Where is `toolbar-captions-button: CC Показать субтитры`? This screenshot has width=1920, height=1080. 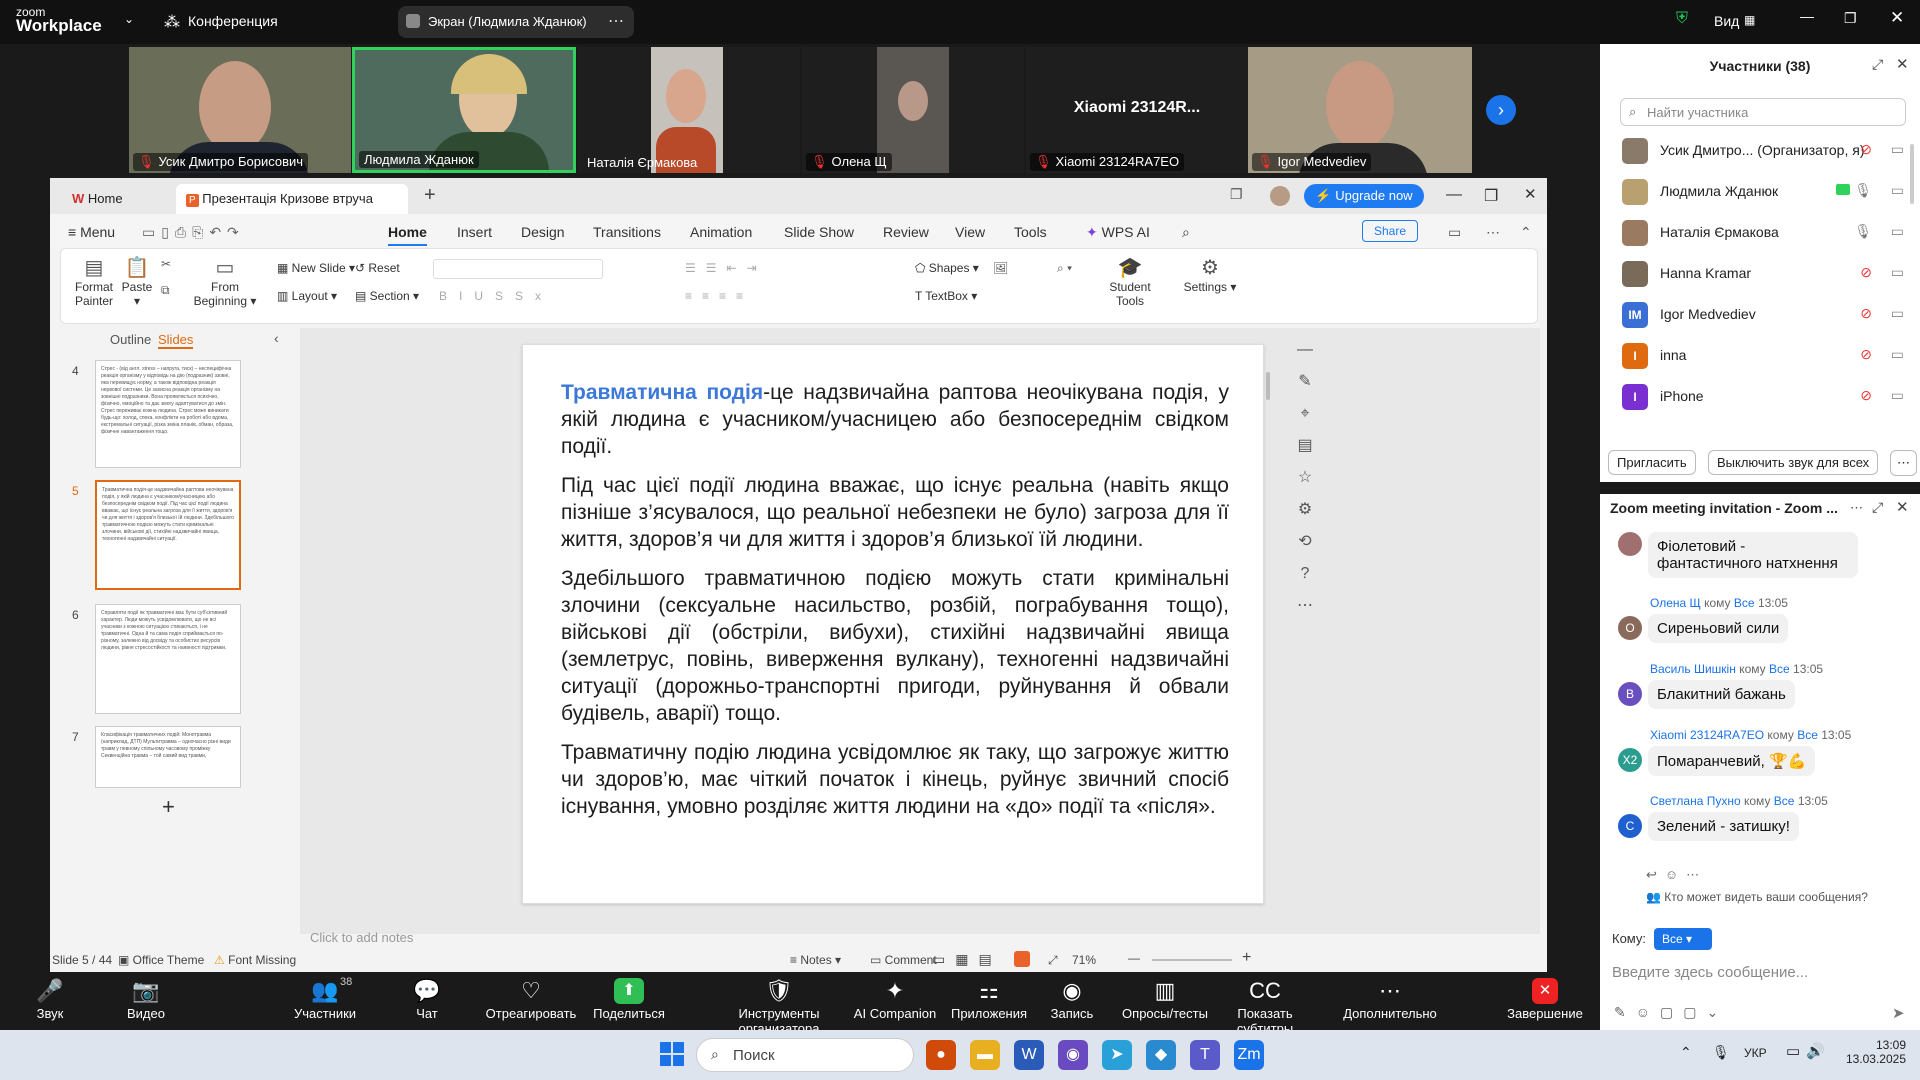
toolbar-captions-button: CC Показать субтитры is located at coordinates (1265, 1004).